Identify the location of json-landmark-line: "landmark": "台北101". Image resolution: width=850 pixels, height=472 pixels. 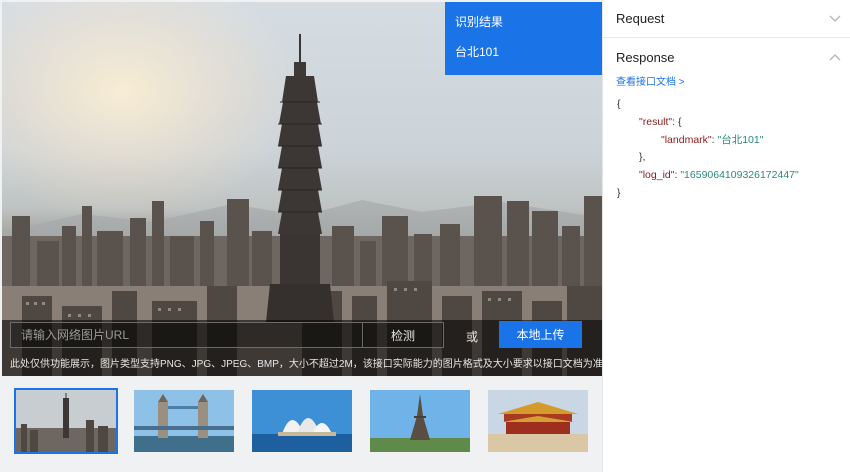
(733, 141).